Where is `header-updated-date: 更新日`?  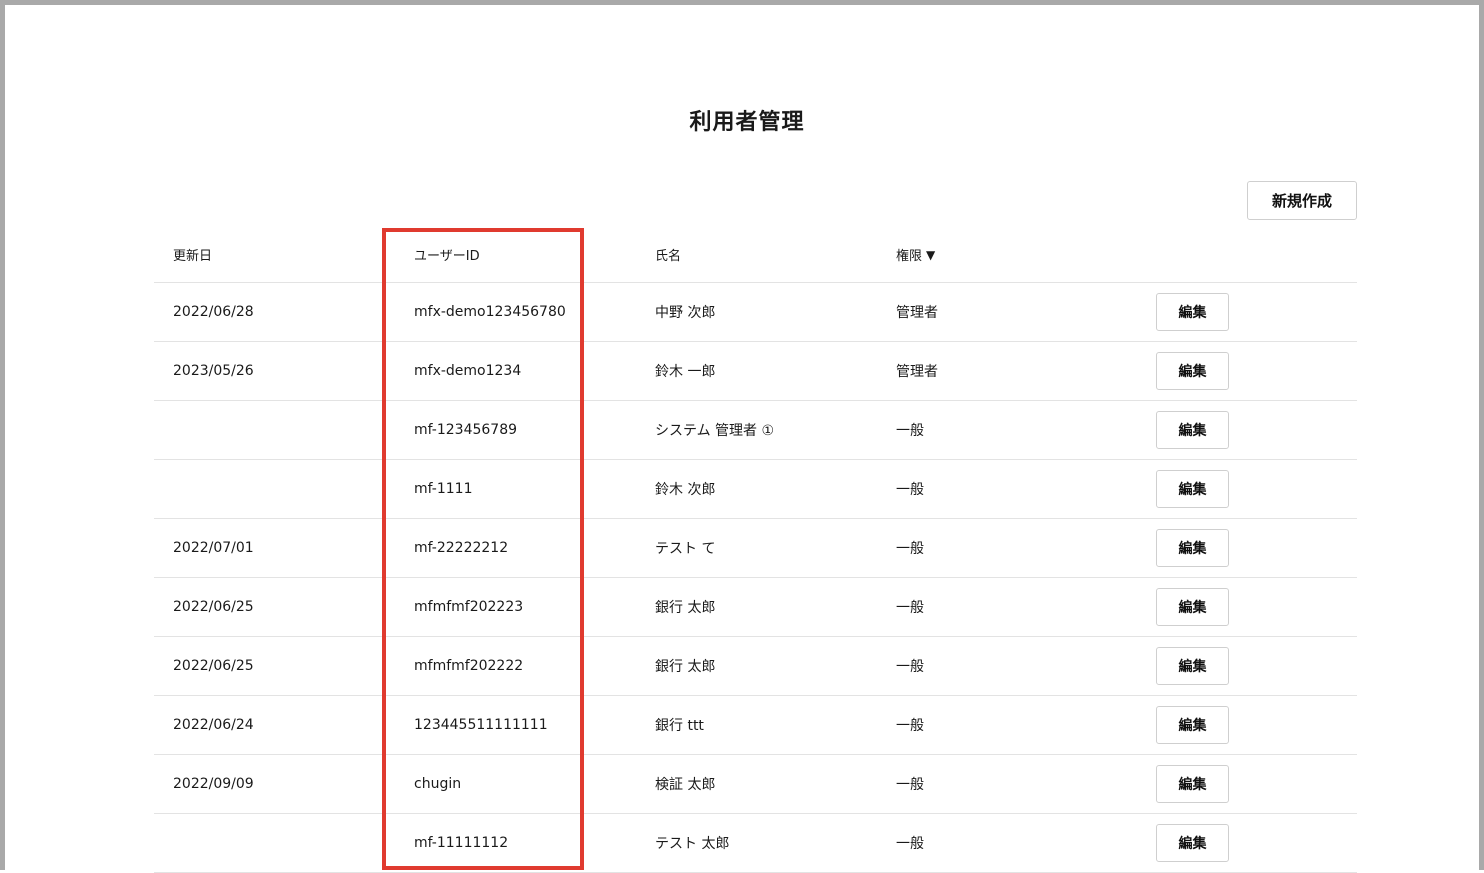
header-updated-date: 更新日 is located at coordinates (193, 256).